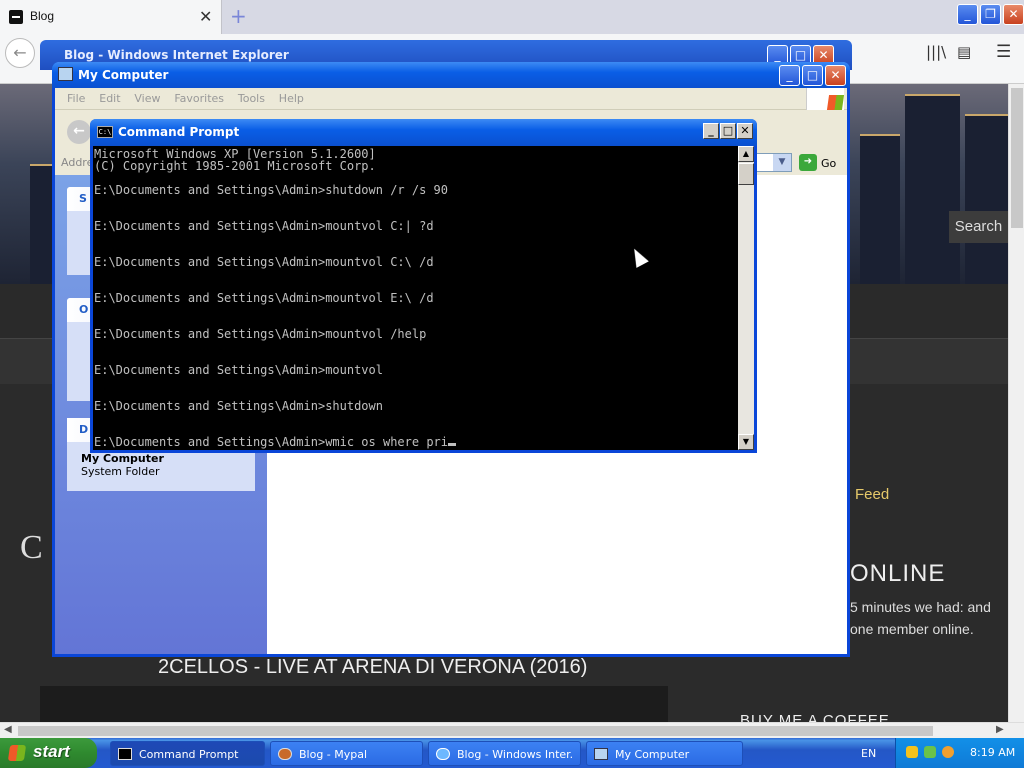  What do you see at coordinates (745, 131) in the screenshot?
I see `cmd-close-button: ✕` at bounding box center [745, 131].